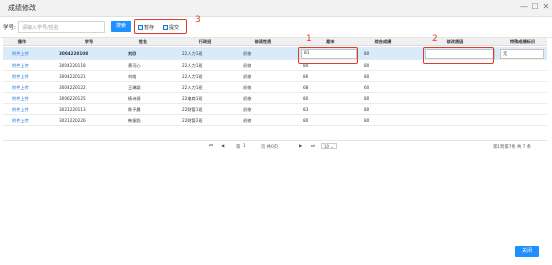 The width and height of the screenshot is (552, 265). I want to click on page-total: 页 共0页, so click(269, 147).